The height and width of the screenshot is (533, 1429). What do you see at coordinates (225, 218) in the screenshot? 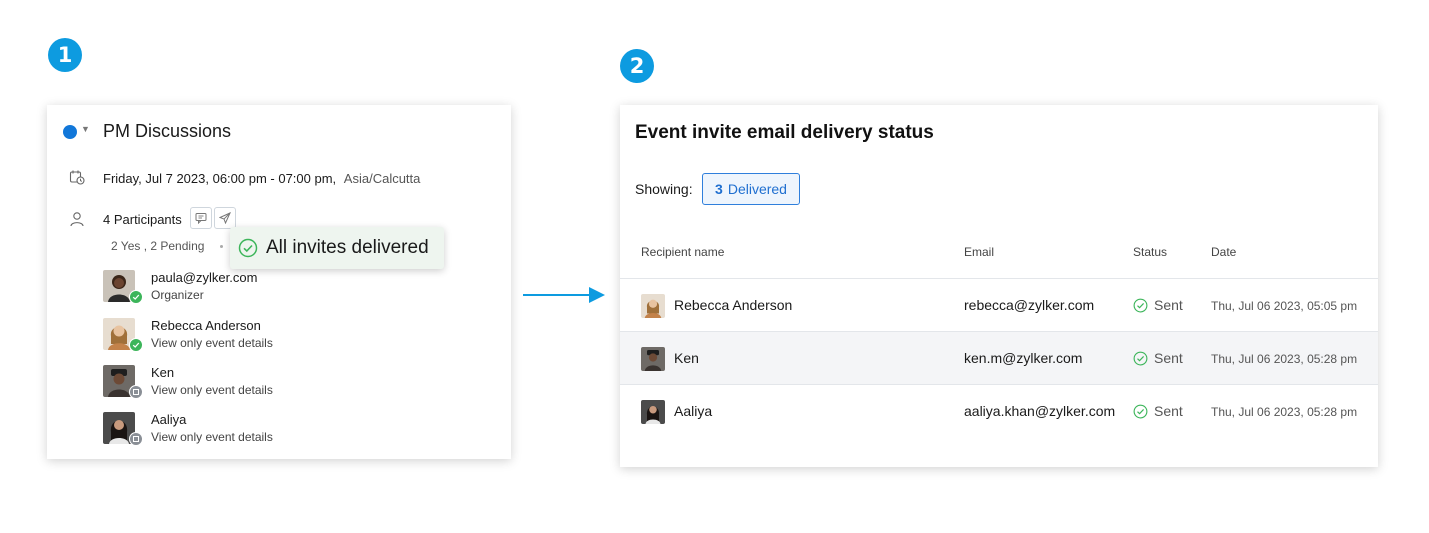
I see `send-icon` at bounding box center [225, 218].